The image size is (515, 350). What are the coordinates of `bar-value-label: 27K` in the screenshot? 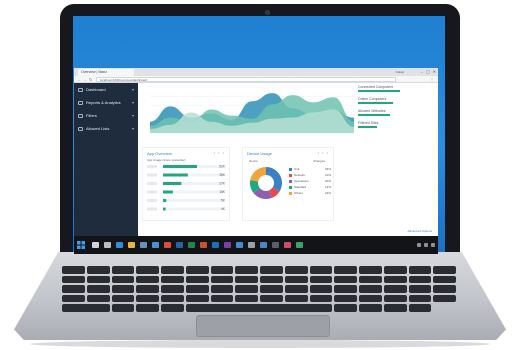 It's located at (222, 184).